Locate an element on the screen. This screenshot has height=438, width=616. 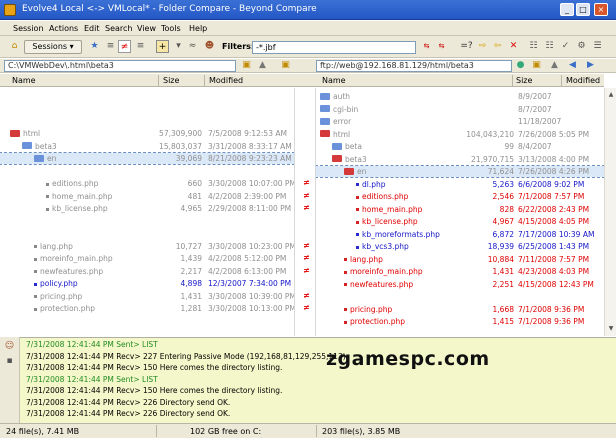
file-row: editions.php 2,546 7/1/2008 7:57 PM is located at coordinates (460, 196).